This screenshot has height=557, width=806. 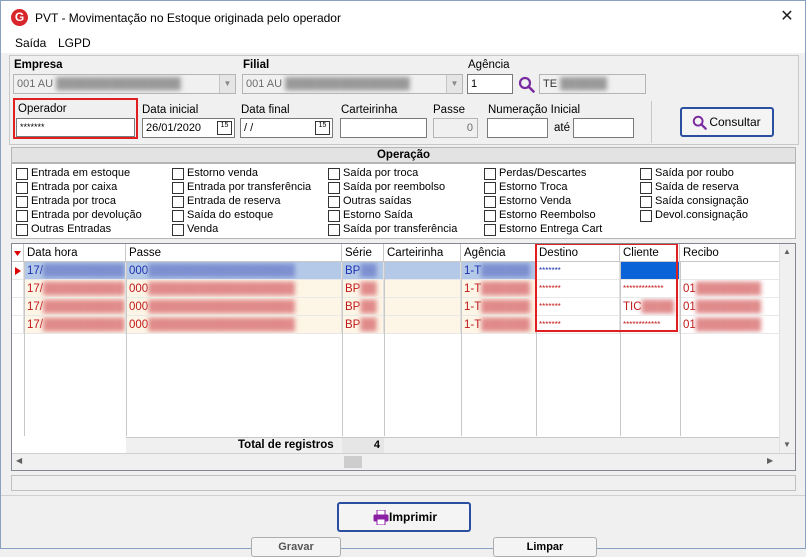 I want to click on data-hora-value: 17/, so click(x=35, y=289).